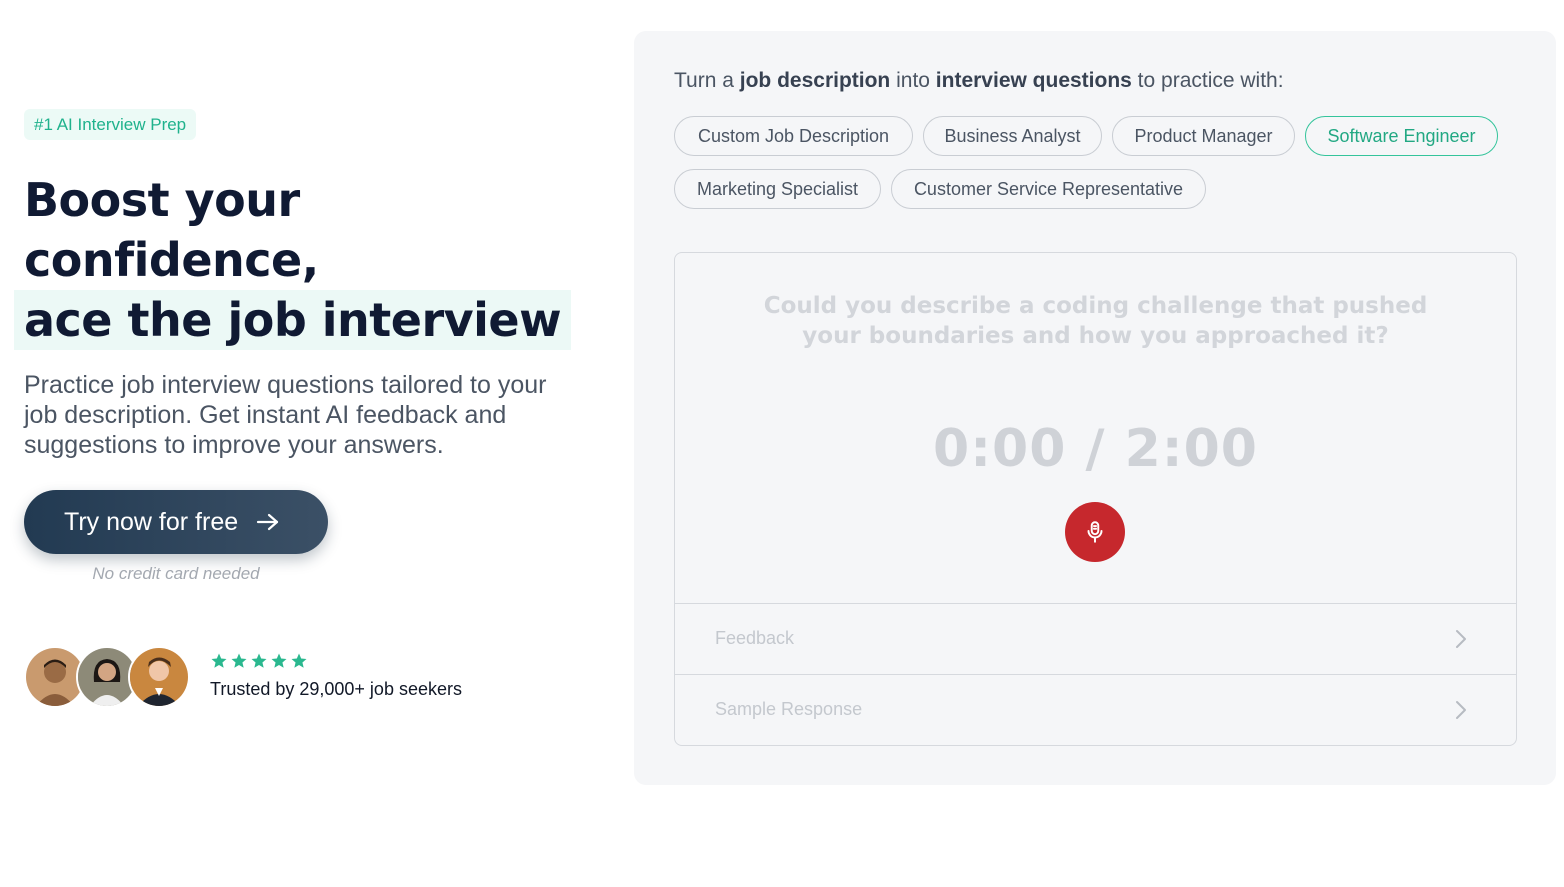  Describe the element at coordinates (1095, 449) in the screenshot. I see `recording-timer: 0:00 / 2:00` at that location.